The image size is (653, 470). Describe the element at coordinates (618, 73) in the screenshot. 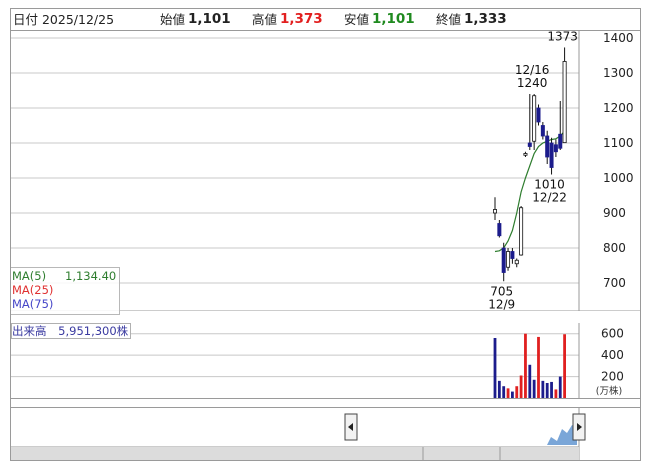

I see `price-tick-label: 1300` at that location.